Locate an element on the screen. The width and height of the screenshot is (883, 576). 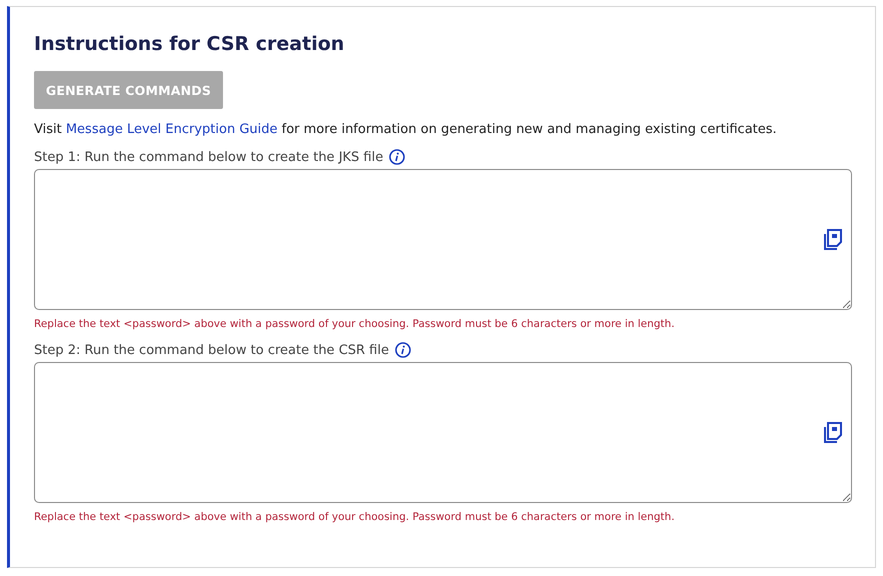
step-label: Step 1: Run the command below to create the JKS file is located at coordinates (209, 157).